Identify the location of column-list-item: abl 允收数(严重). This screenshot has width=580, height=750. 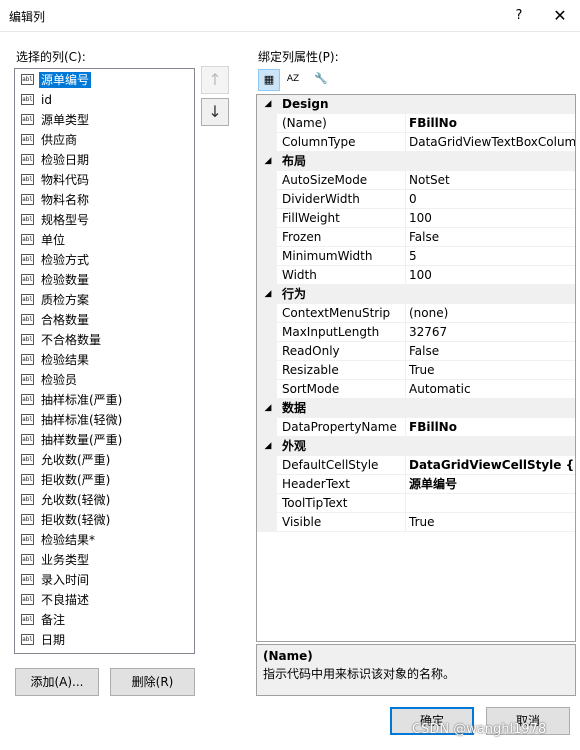
(104, 459).